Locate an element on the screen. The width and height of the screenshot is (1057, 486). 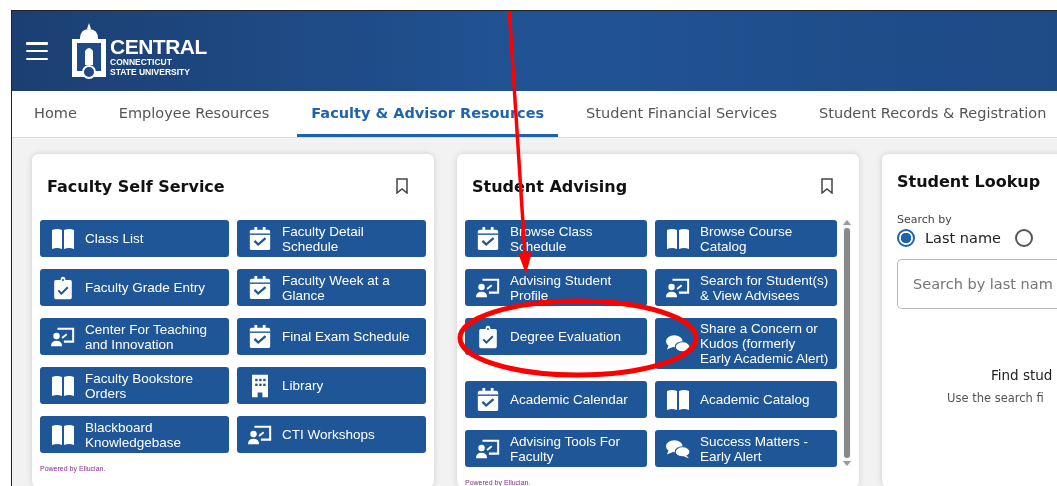
empty-state-text: Use the search fi is located at coordinates (995, 398).